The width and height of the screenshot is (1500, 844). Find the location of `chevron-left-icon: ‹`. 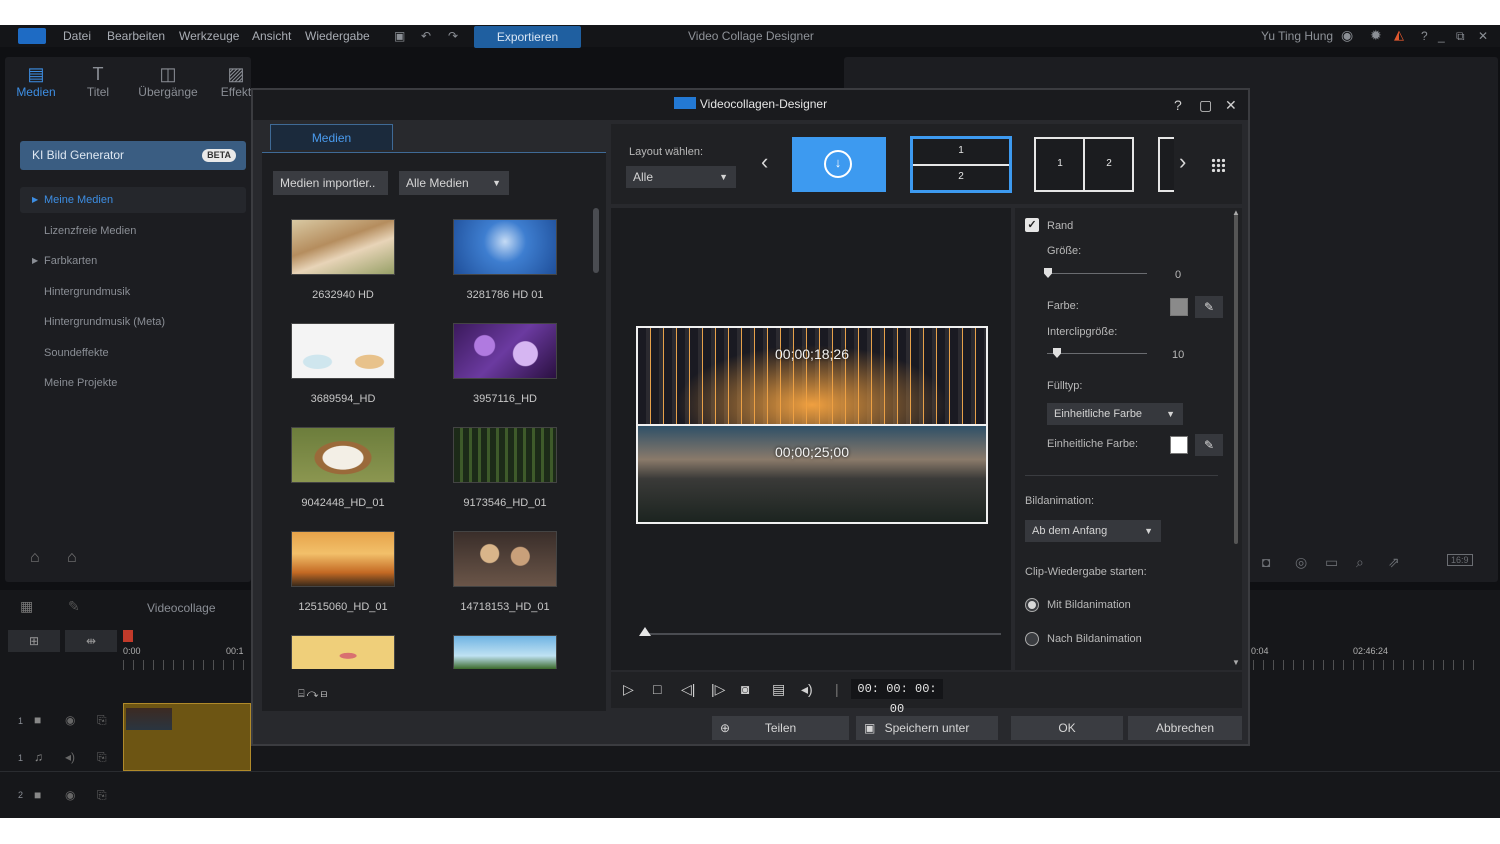

chevron-left-icon: ‹ is located at coordinates (764, 162).